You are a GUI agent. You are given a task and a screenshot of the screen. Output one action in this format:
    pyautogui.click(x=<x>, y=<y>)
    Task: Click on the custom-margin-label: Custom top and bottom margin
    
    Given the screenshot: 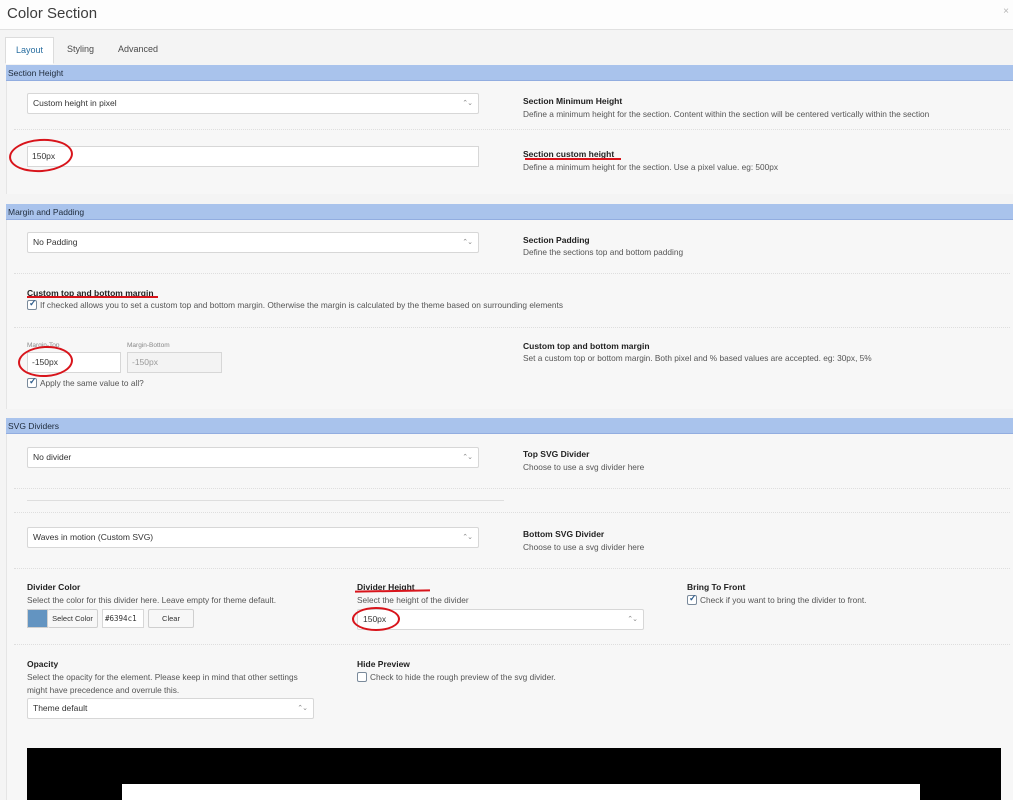 What is the action you would take?
    pyautogui.click(x=90, y=293)
    